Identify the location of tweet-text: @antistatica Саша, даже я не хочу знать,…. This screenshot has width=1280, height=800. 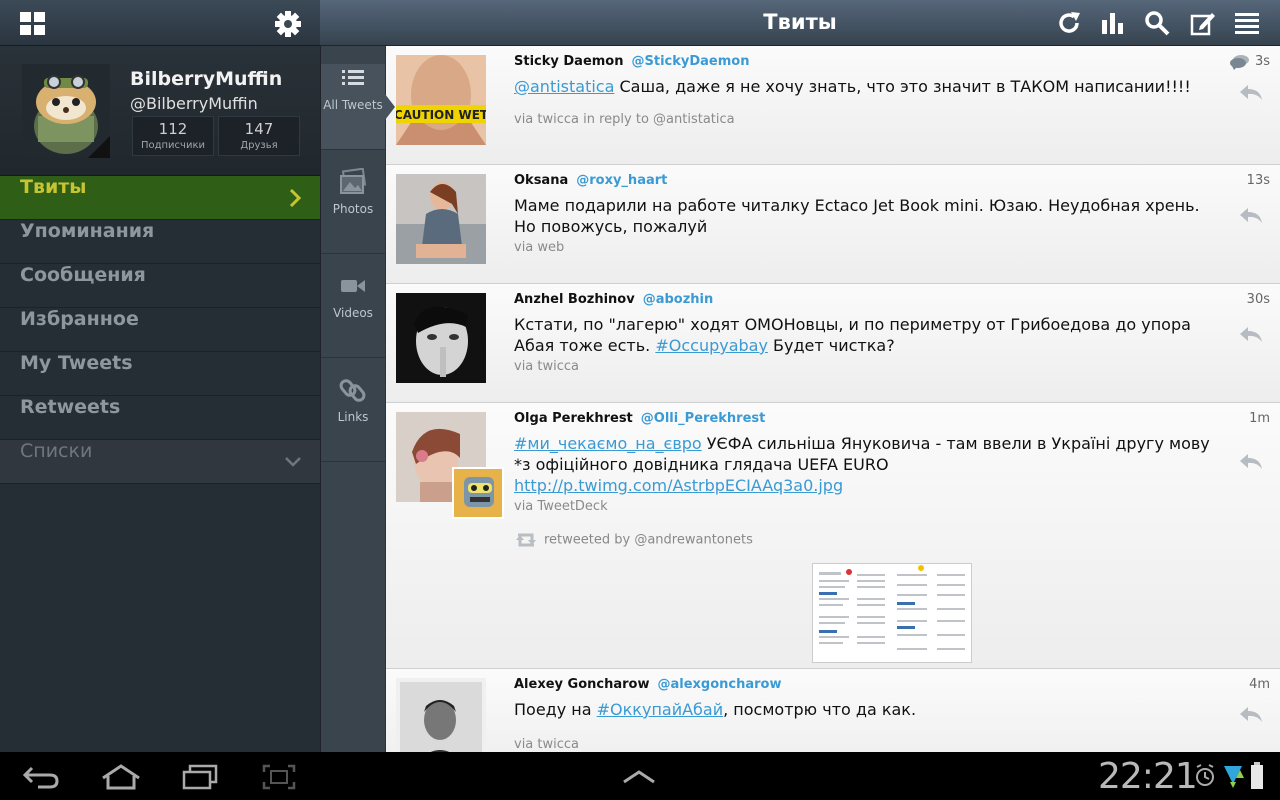
(864, 86).